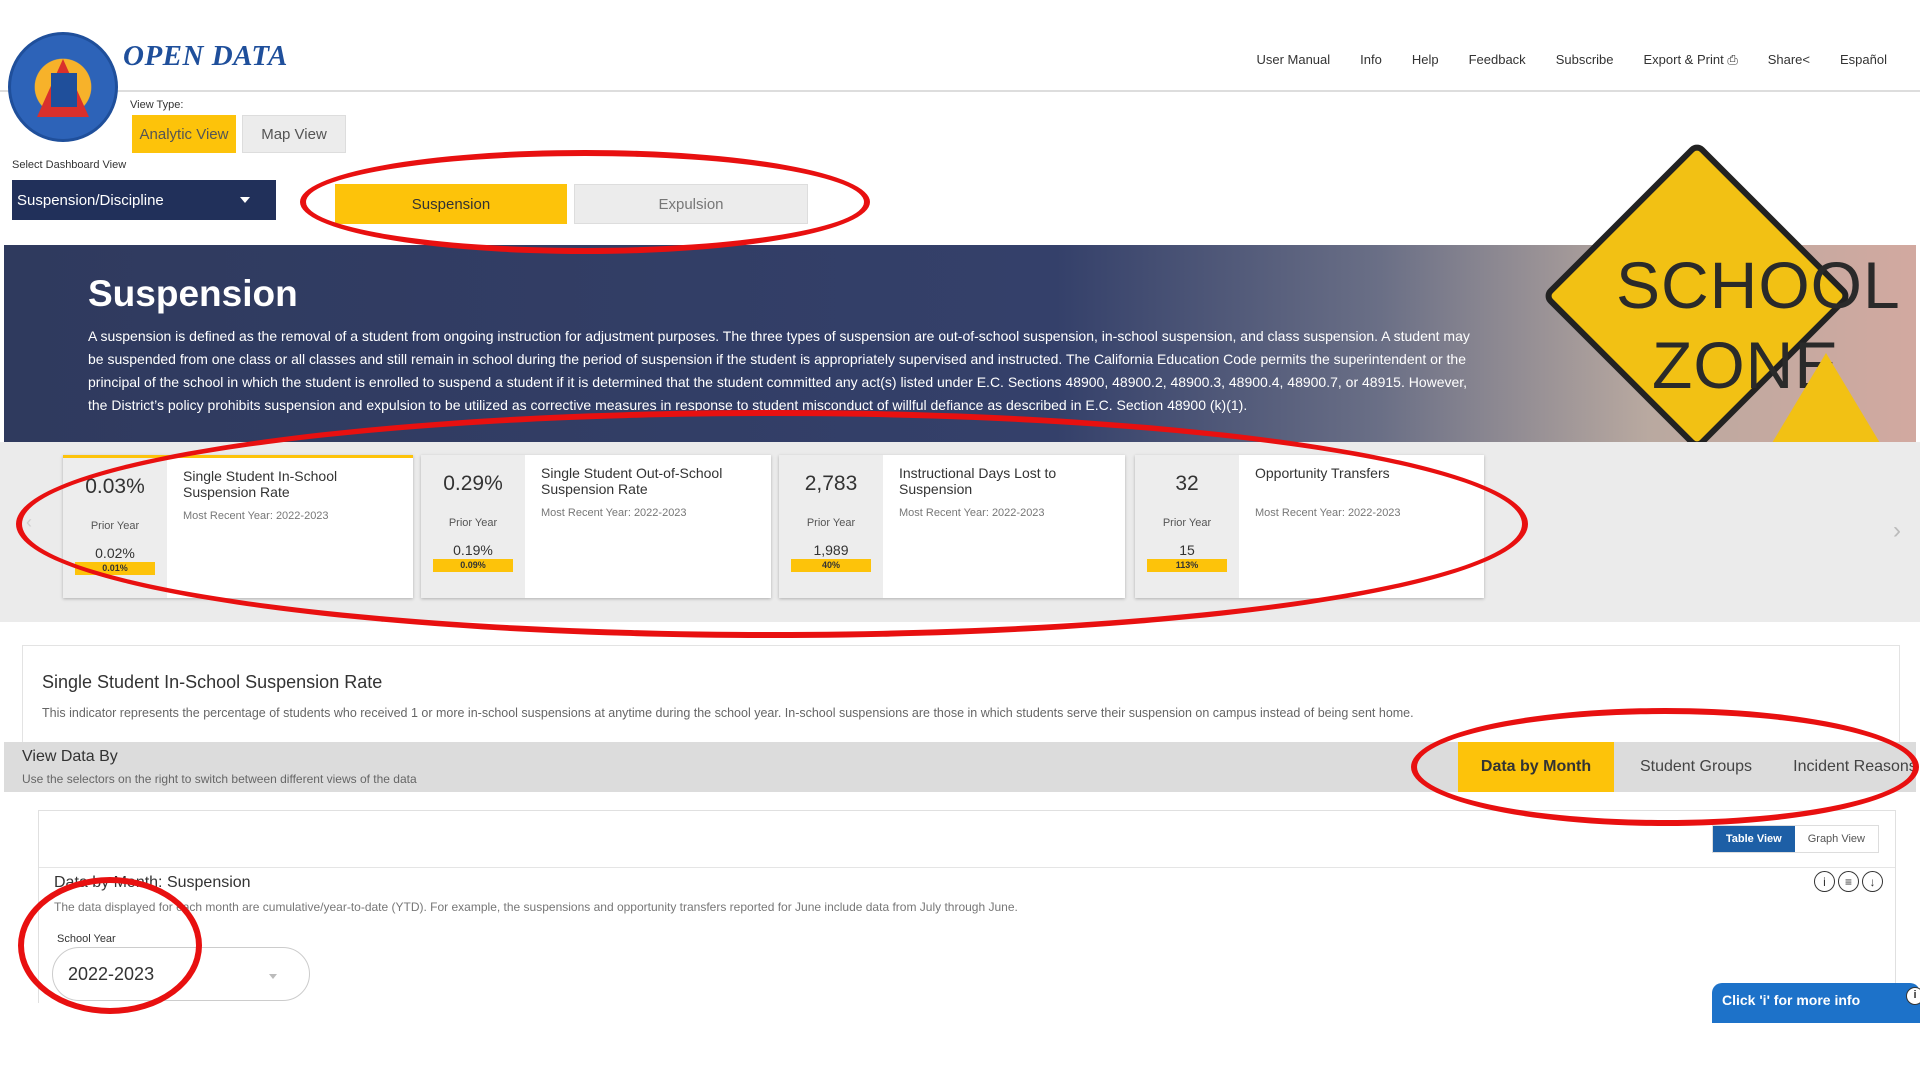  What do you see at coordinates (831, 483) in the screenshot?
I see `kpi-value: 2,783` at bounding box center [831, 483].